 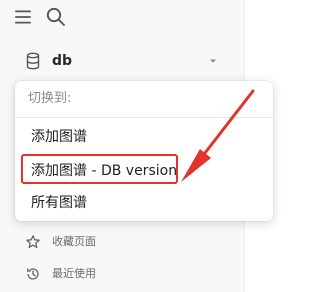 What do you see at coordinates (144, 137) in the screenshot?
I see `menu-item-add-graph: 添加图谱` at bounding box center [144, 137].